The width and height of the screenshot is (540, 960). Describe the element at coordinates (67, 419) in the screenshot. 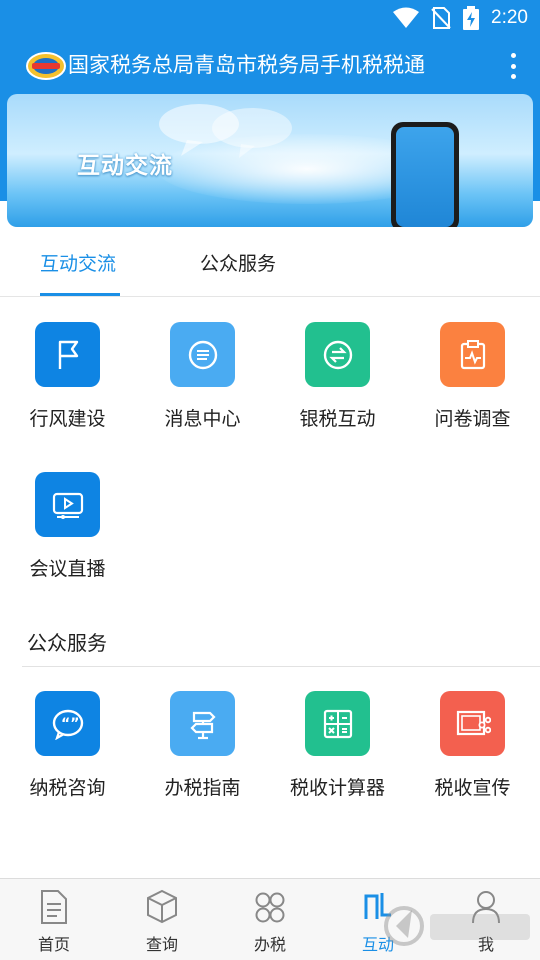

I see `grid-label: 行风建设` at that location.